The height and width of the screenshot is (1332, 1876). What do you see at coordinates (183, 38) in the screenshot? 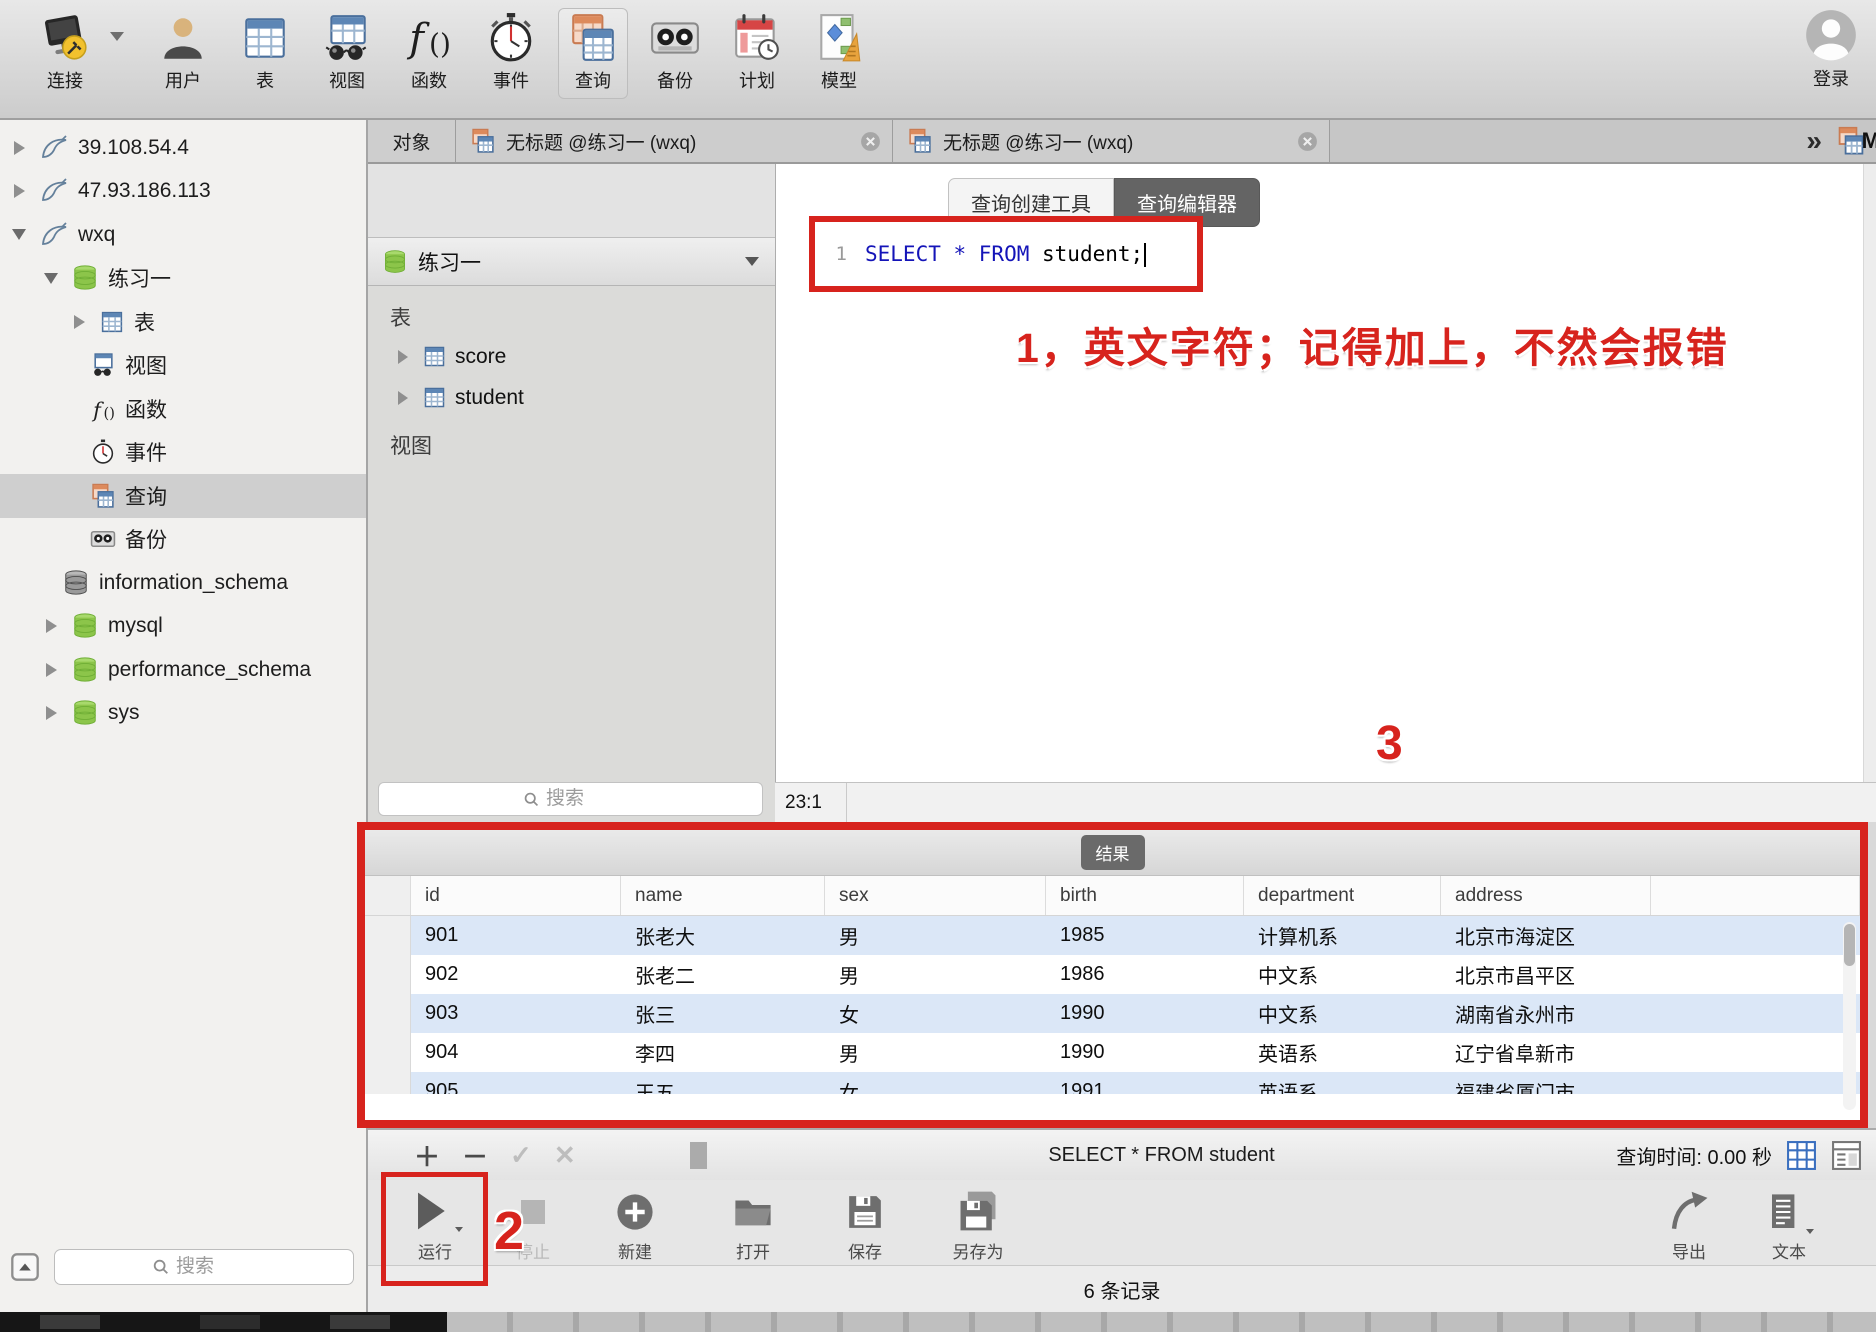
I see `user-icon` at bounding box center [183, 38].